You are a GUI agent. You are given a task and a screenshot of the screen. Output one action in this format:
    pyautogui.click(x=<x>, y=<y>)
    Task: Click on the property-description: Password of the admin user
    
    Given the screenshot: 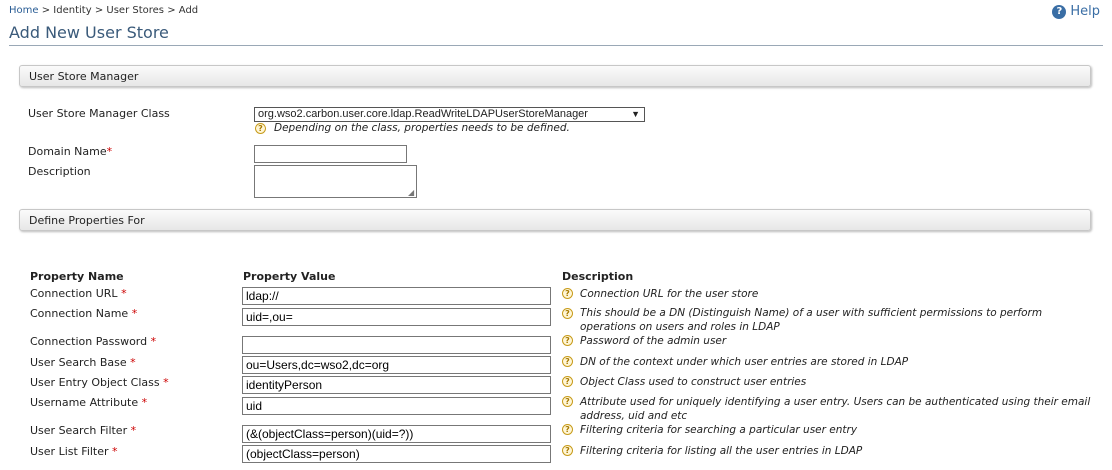 What is the action you would take?
    pyautogui.click(x=653, y=341)
    